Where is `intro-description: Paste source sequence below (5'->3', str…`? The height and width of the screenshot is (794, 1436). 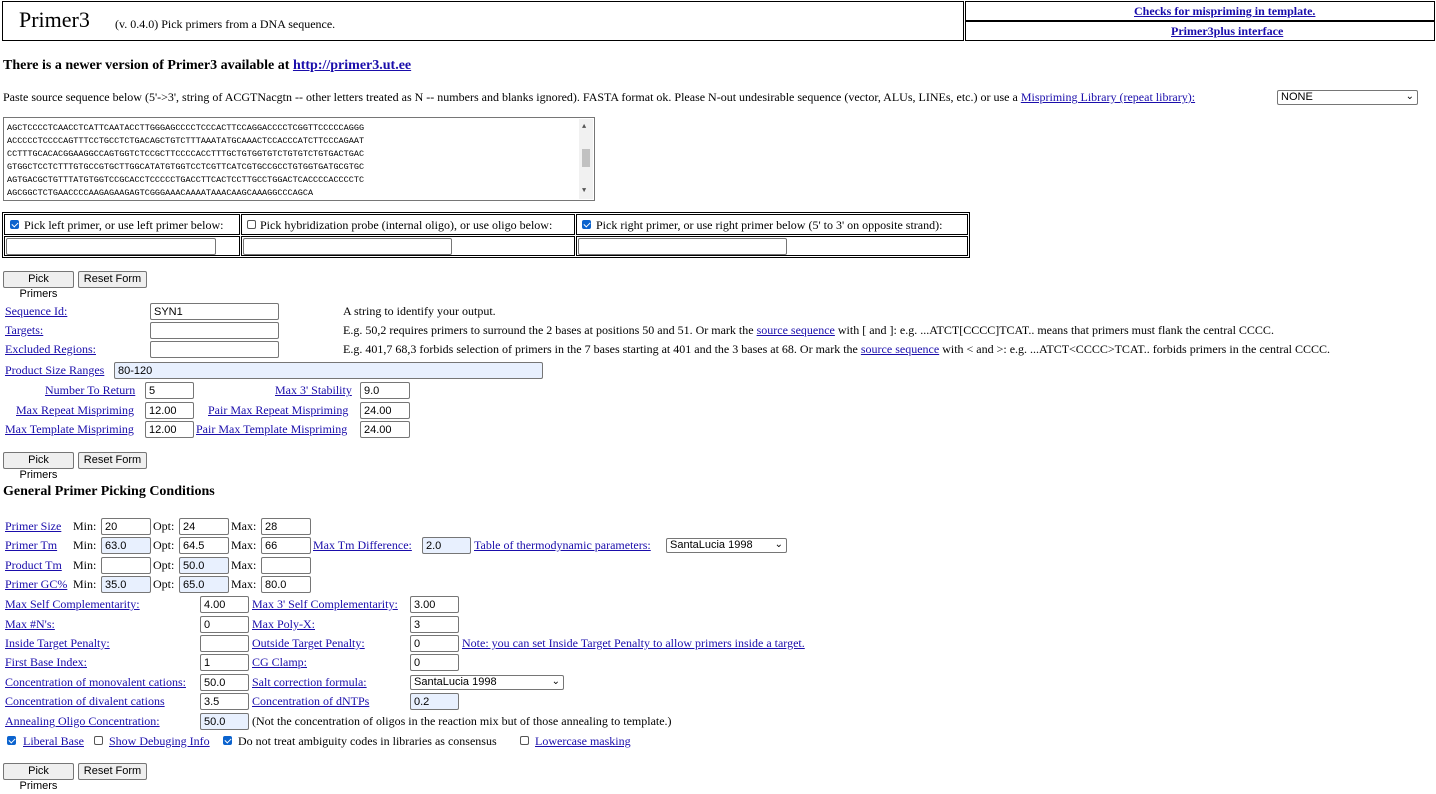 intro-description: Paste source sequence below (5'->3', str… is located at coordinates (512, 97).